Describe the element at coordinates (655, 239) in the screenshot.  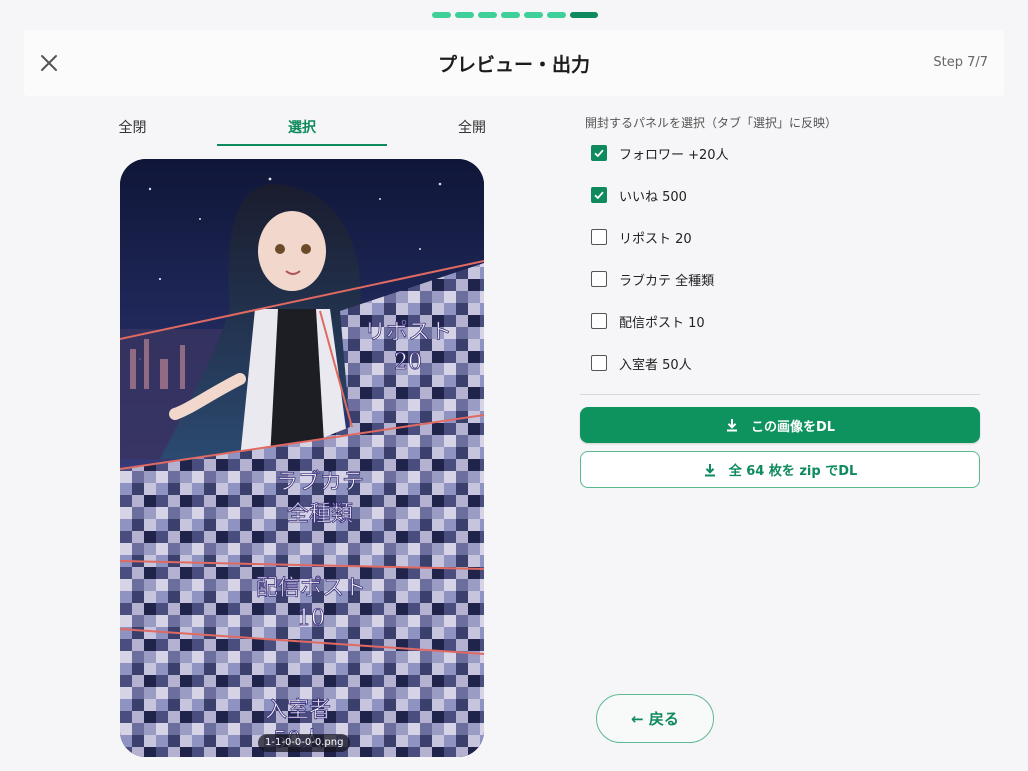
I see `option-label: リポスト 20` at that location.